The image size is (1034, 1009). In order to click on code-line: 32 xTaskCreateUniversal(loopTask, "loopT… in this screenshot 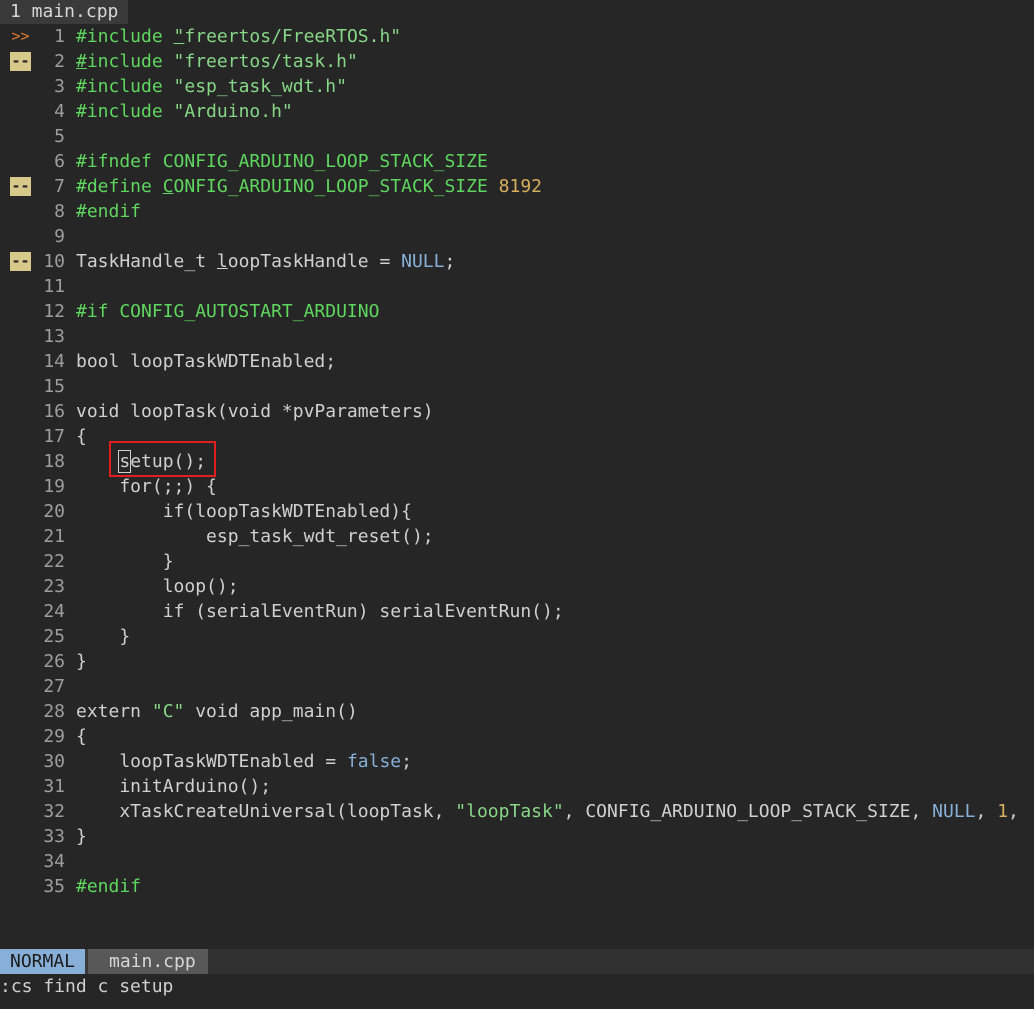, I will do `click(517, 811)`.